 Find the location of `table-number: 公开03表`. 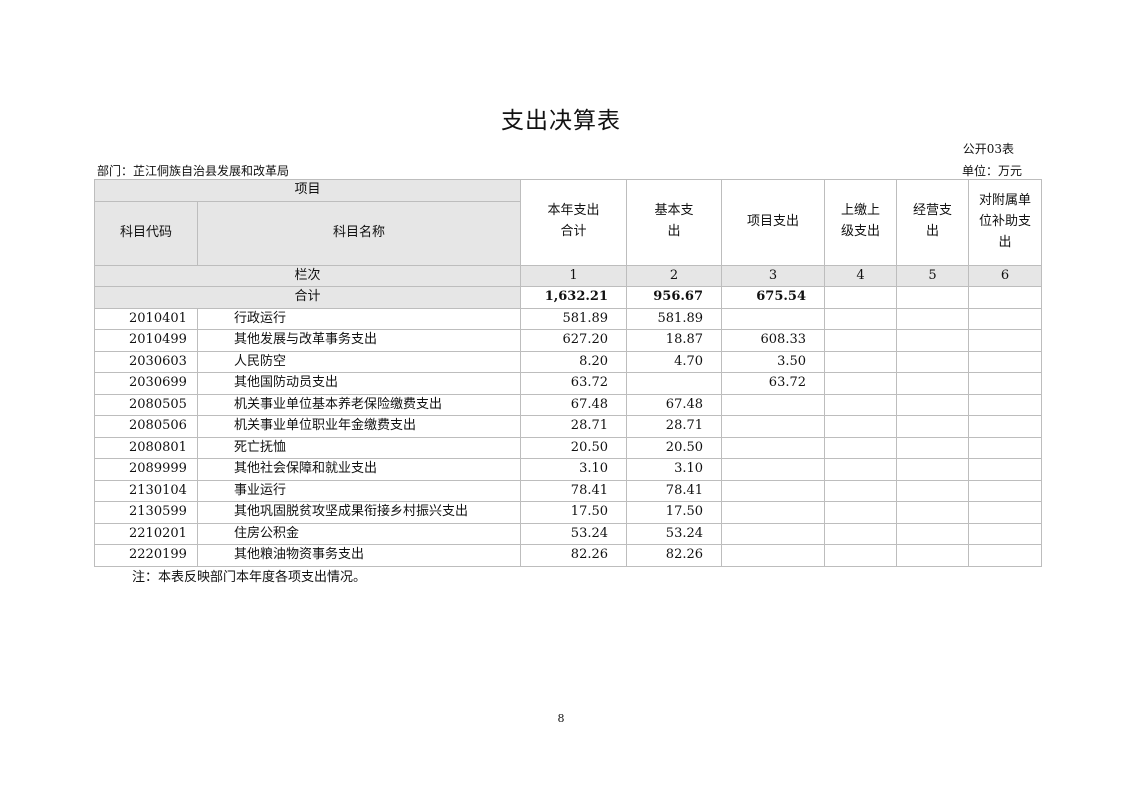

table-number: 公开03表 is located at coordinates (988, 149).